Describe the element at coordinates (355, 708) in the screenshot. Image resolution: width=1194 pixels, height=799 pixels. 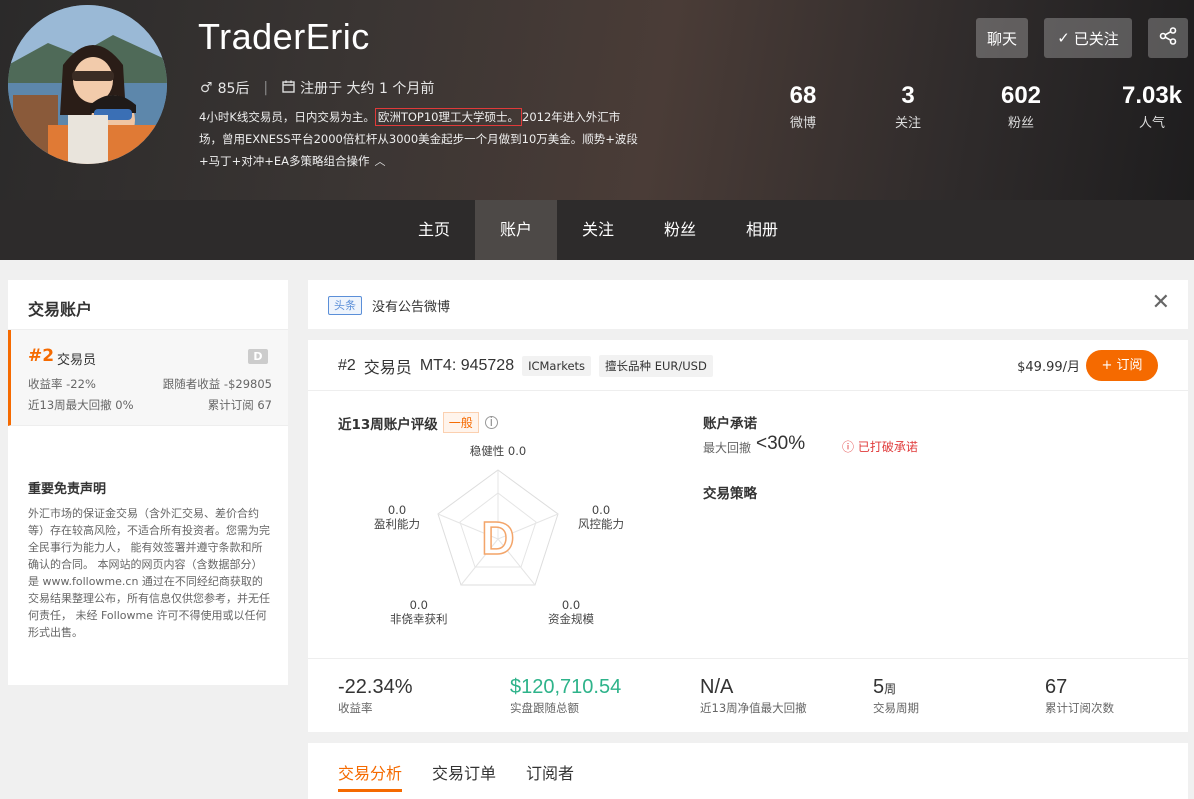
I see `metric-label: 收益率` at that location.